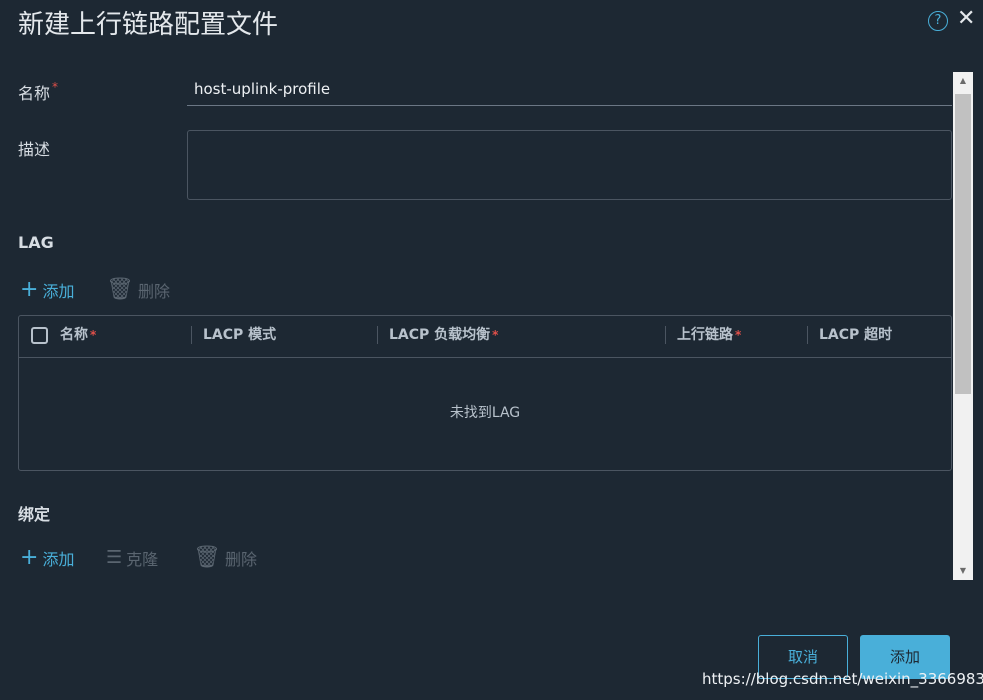 The image size is (983, 700). What do you see at coordinates (38, 91) in the screenshot?
I see `name-label: 名称 *` at bounding box center [38, 91].